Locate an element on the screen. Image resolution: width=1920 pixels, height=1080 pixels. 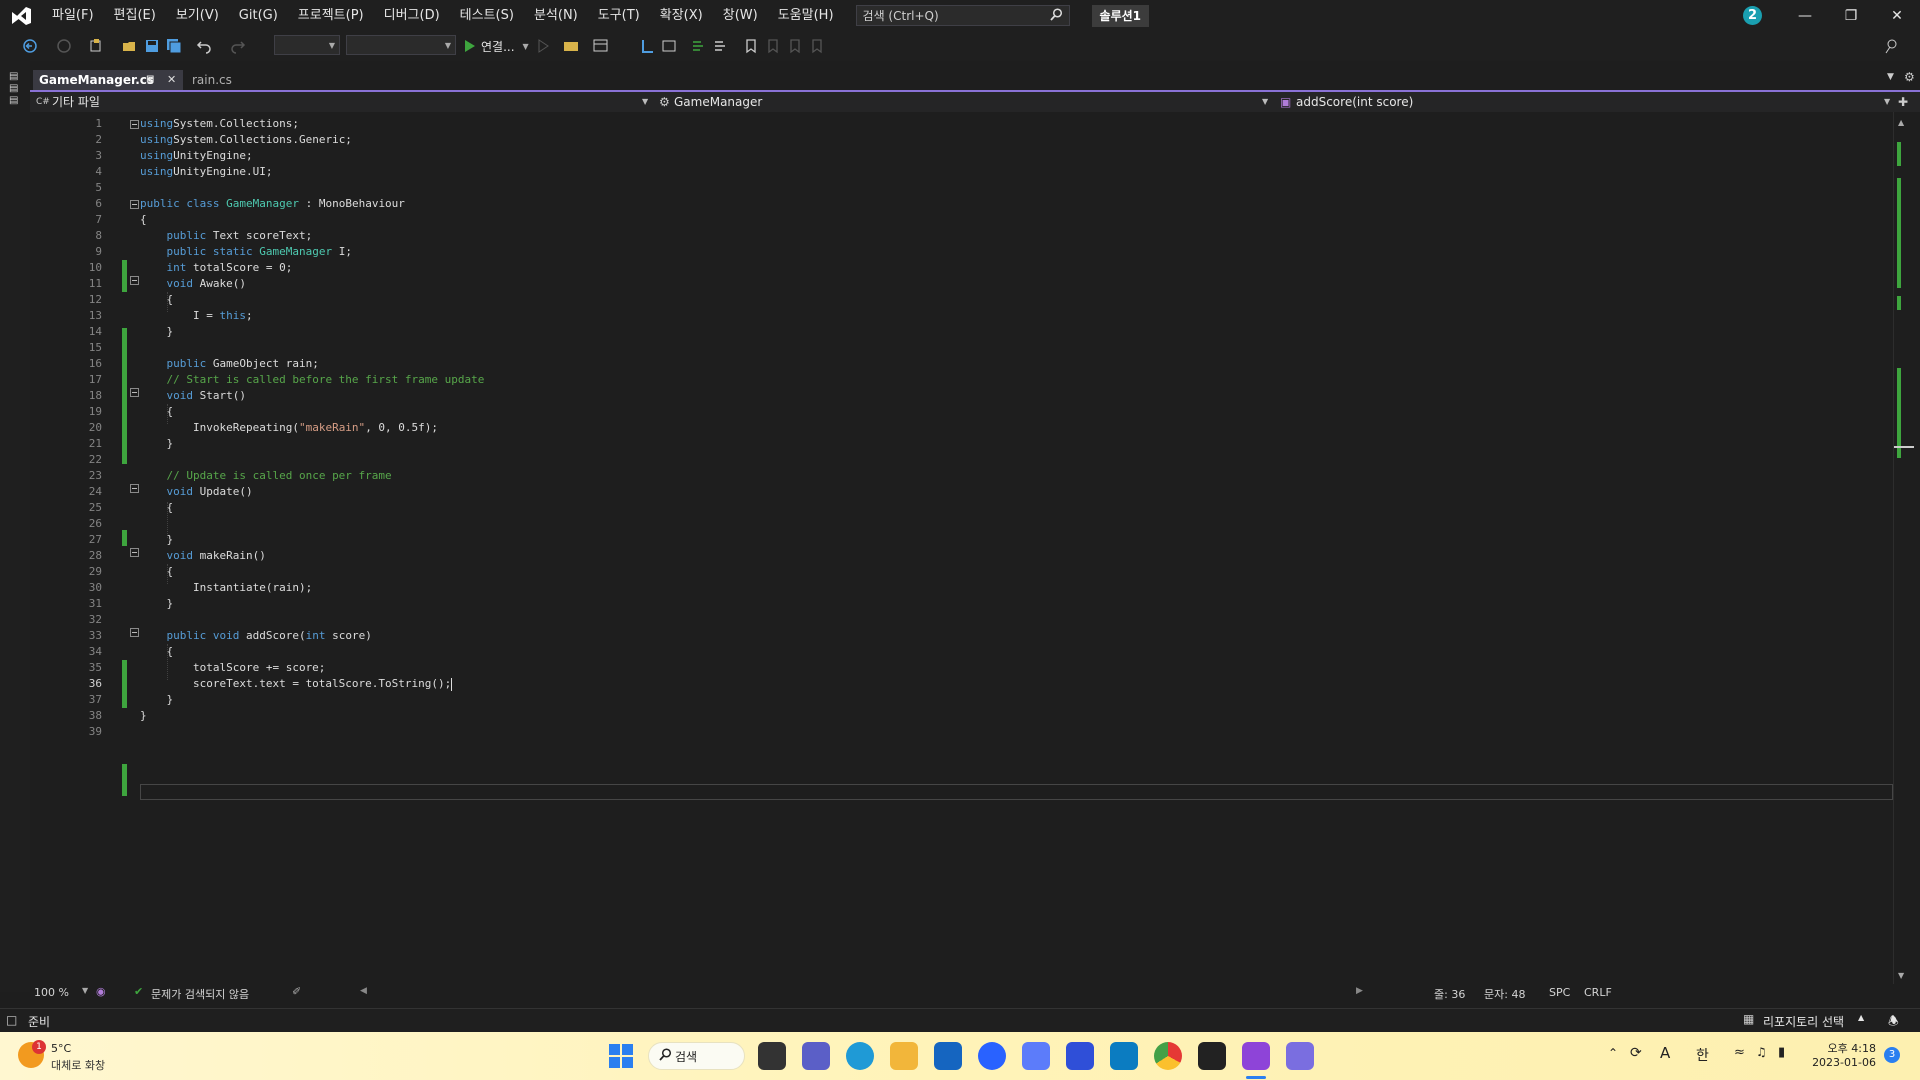
clock-time: 오후 4:18 is located at coordinates (1844, 1048).